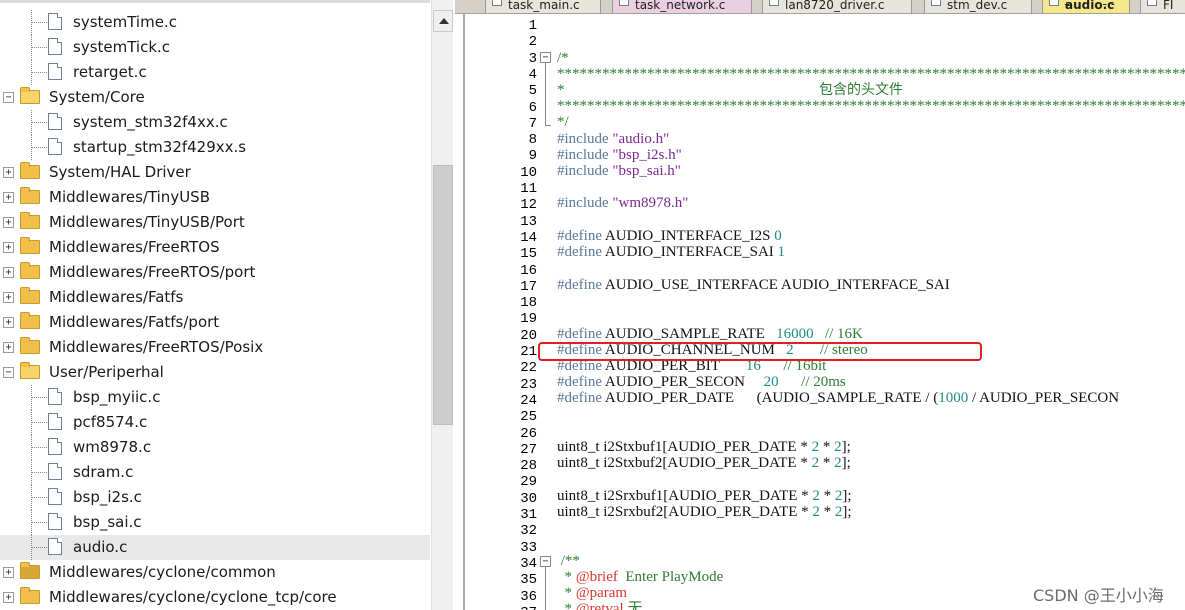 Image resolution: width=1185 pixels, height=610 pixels. What do you see at coordinates (543, 6) in the screenshot?
I see `tab-task-main: task_main.c` at bounding box center [543, 6].